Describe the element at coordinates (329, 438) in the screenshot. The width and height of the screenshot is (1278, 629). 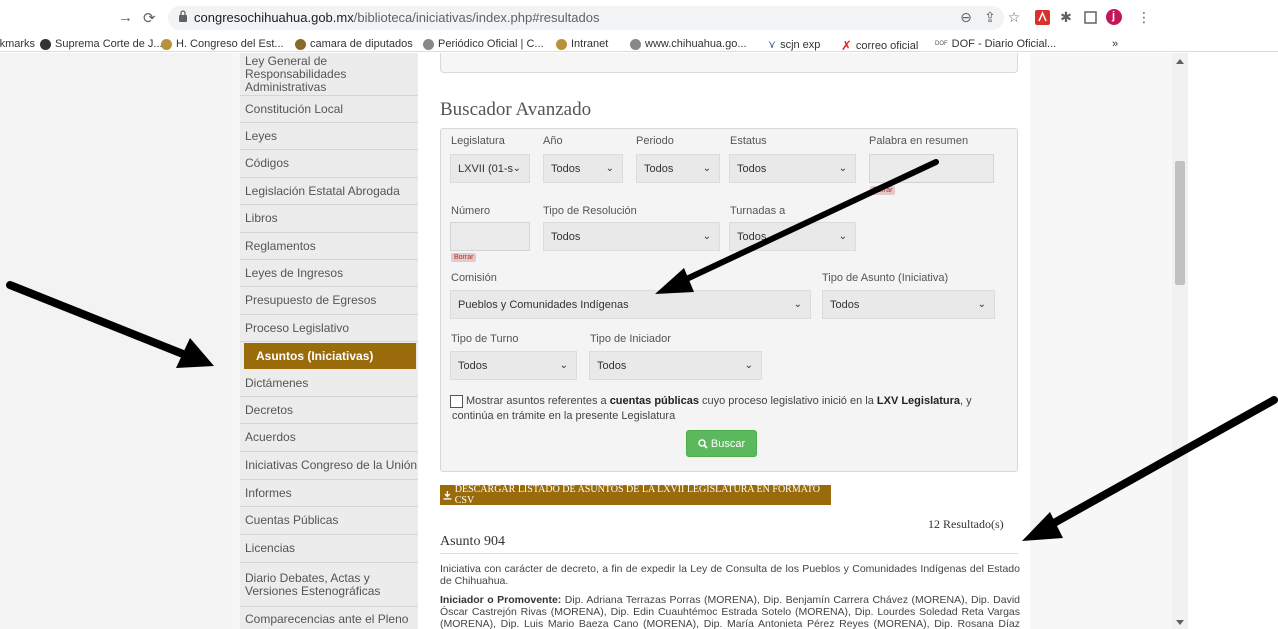
I see `sidebar-item: Acuerdos` at that location.